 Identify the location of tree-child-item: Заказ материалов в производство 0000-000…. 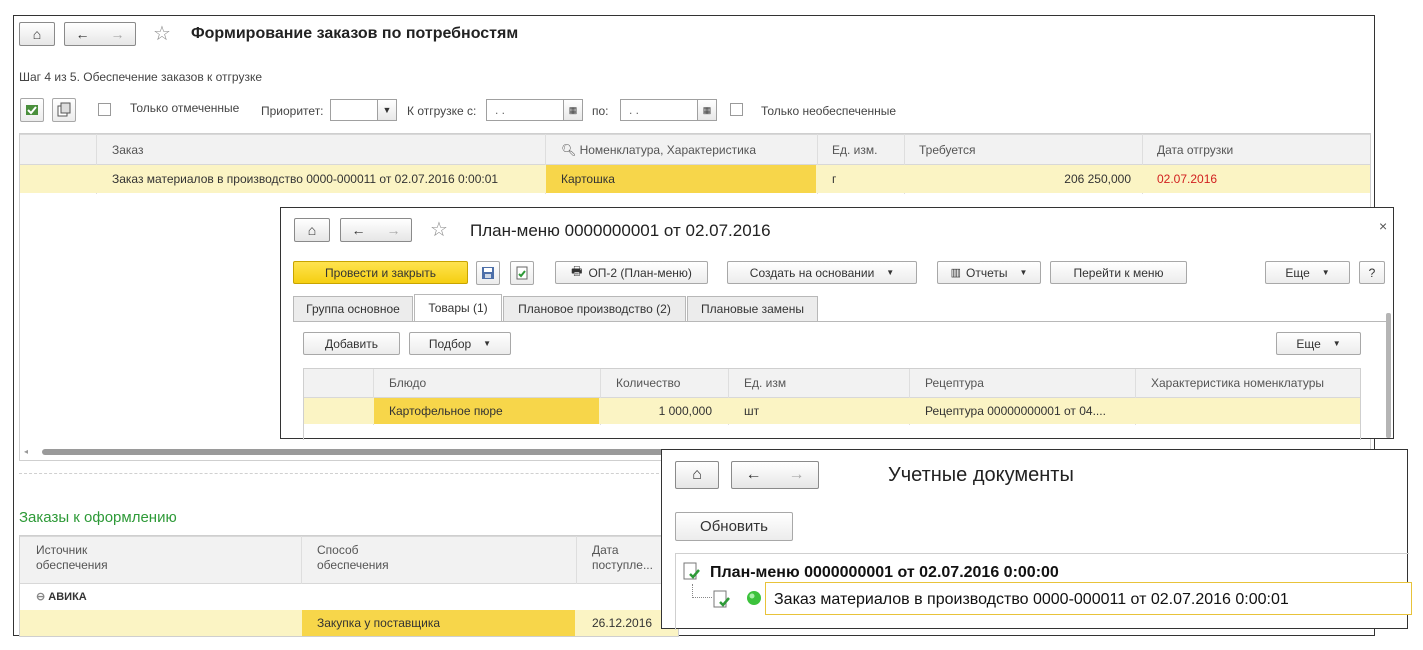
(1031, 599).